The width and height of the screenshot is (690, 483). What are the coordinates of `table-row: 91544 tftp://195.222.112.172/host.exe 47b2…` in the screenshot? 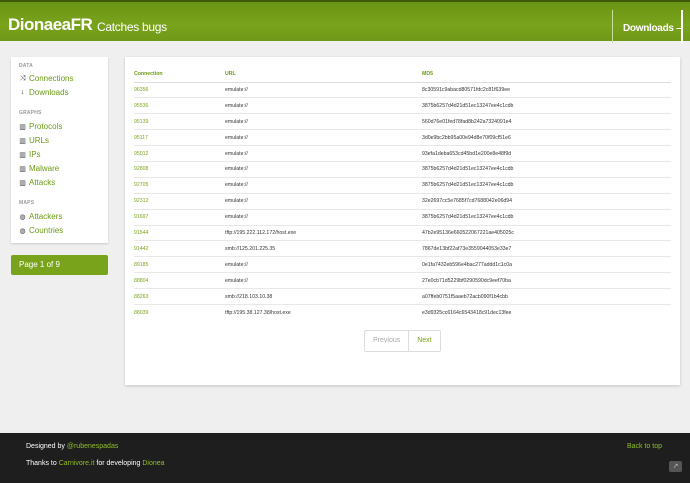 It's located at (402, 232).